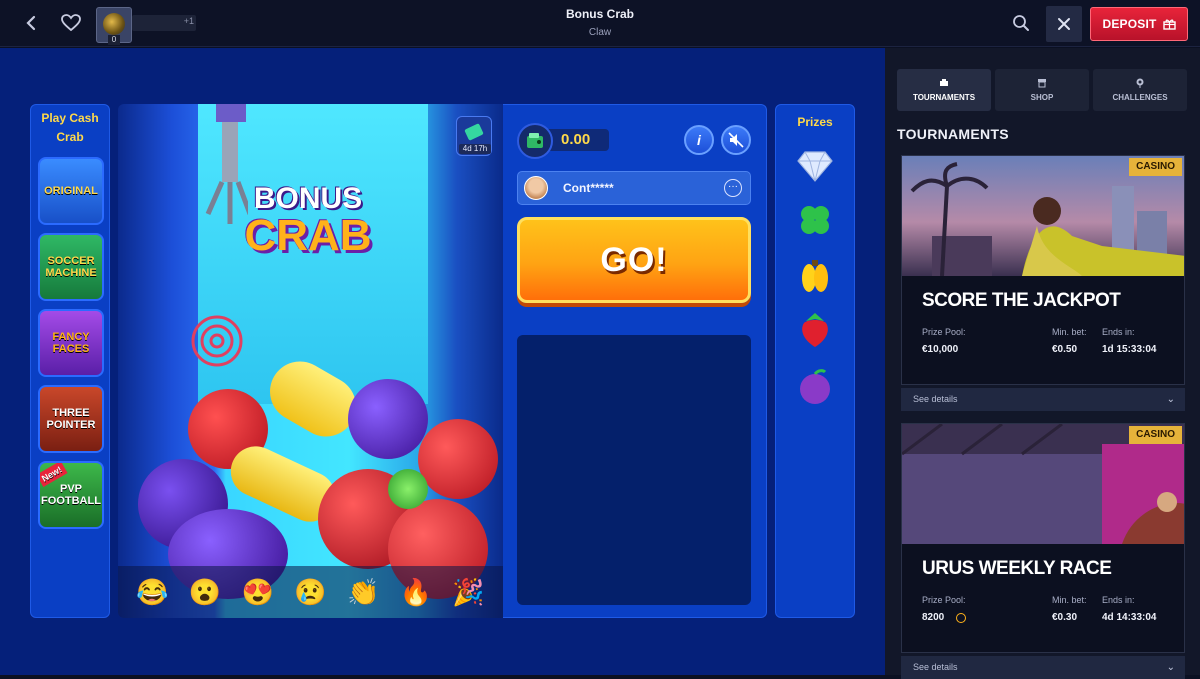 The height and width of the screenshot is (679, 1200). What do you see at coordinates (70, 137) in the screenshot?
I see `game-list-title-line2: Crab` at bounding box center [70, 137].